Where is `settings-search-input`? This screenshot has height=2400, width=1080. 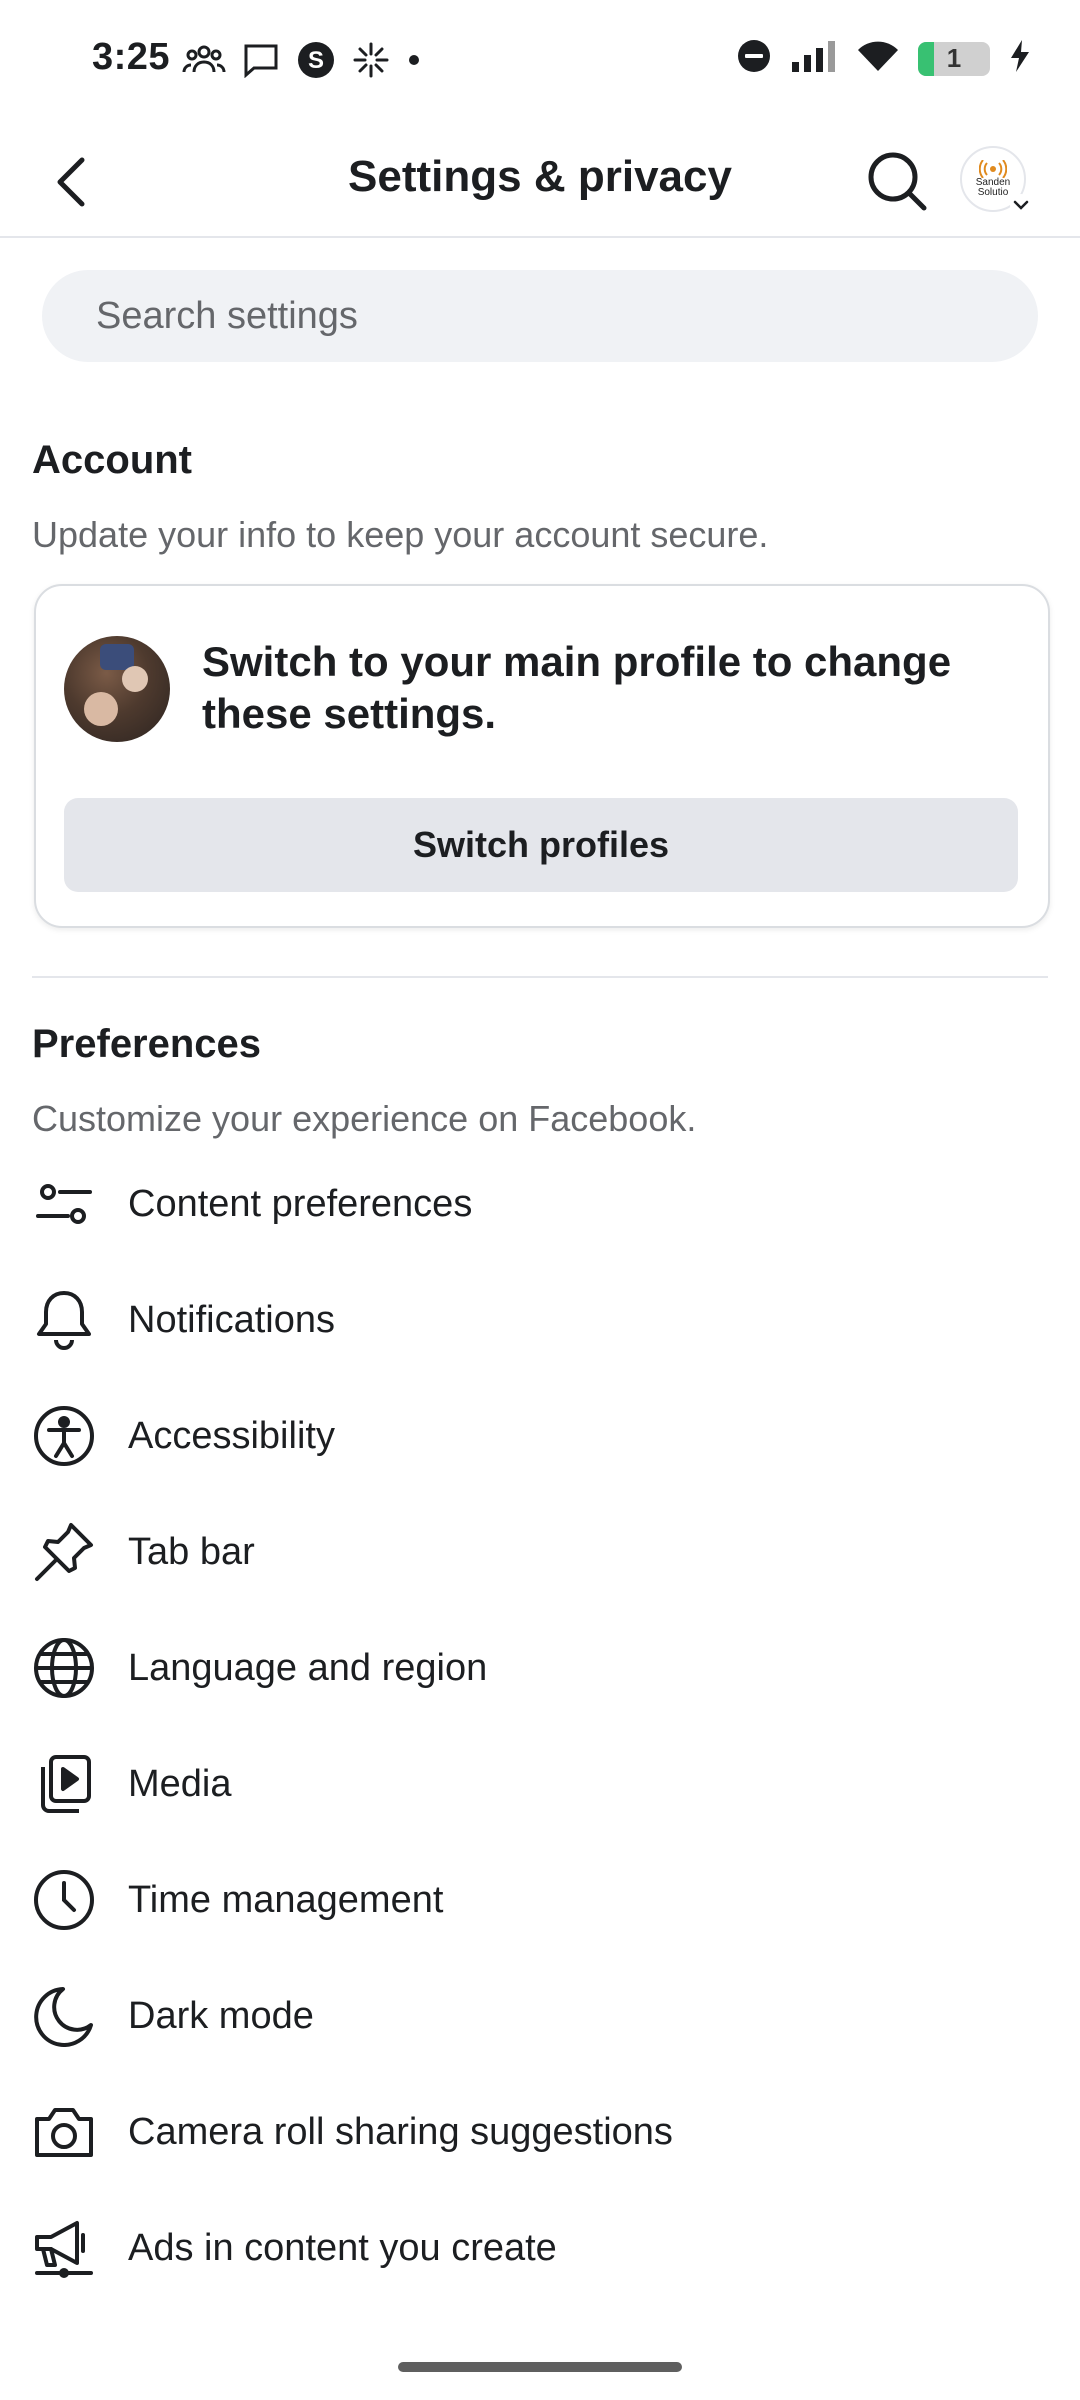
settings-search-input is located at coordinates (540, 316).